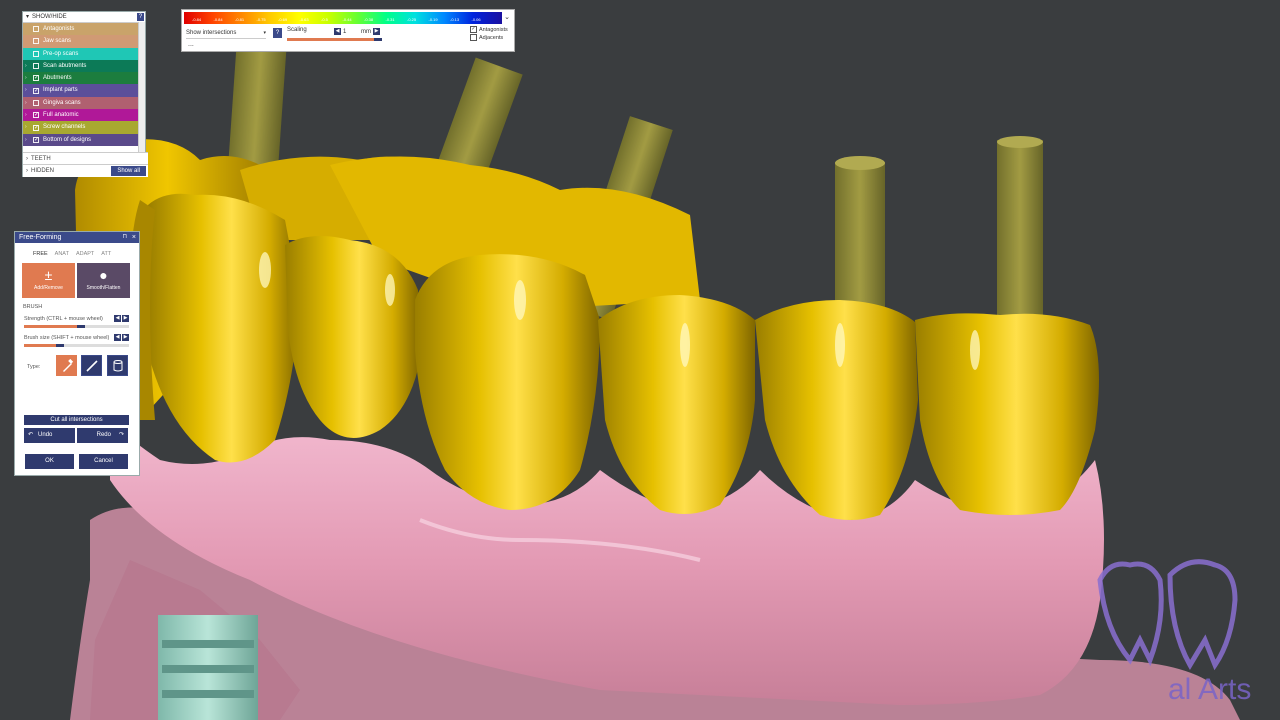 This screenshot has height=720, width=1280. Describe the element at coordinates (489, 29) in the screenshot. I see `antagonists-toggle: ✓ Antagonists` at that location.